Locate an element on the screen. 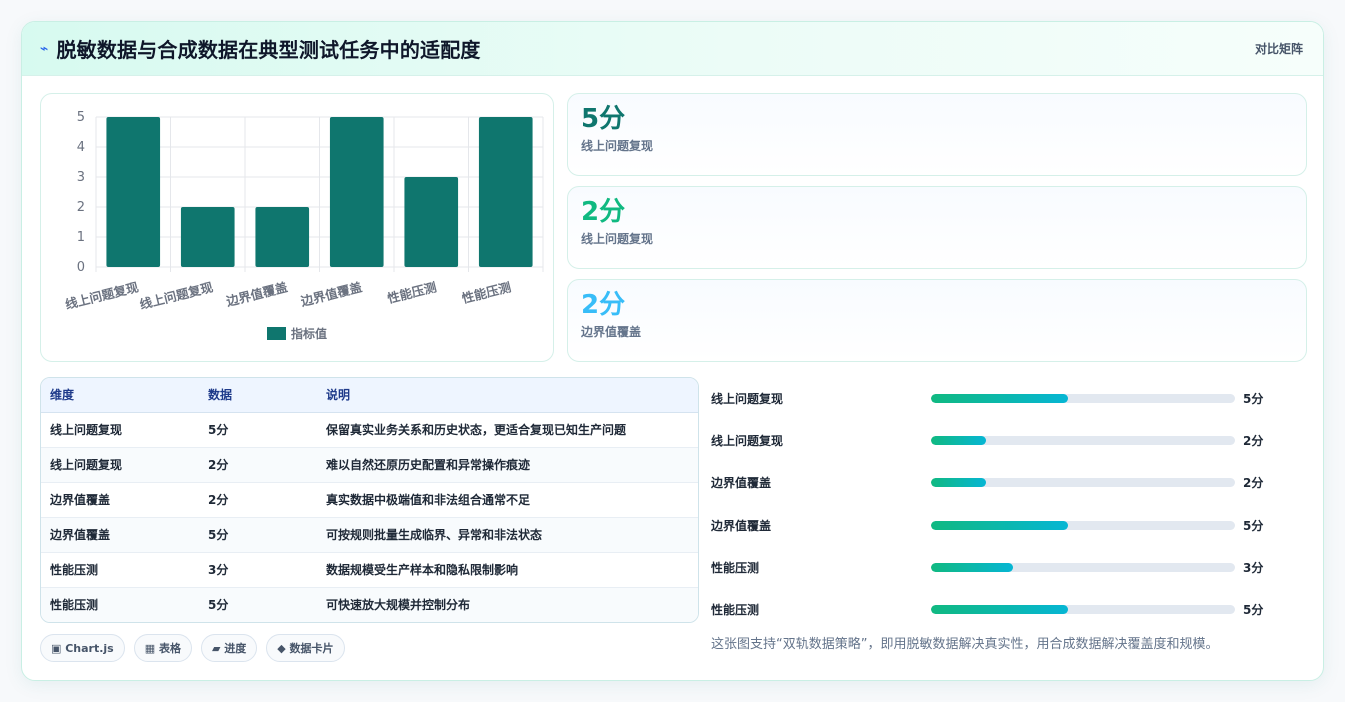 This screenshot has height=702, width=1345. y-tick-label: 3 is located at coordinates (81, 177).